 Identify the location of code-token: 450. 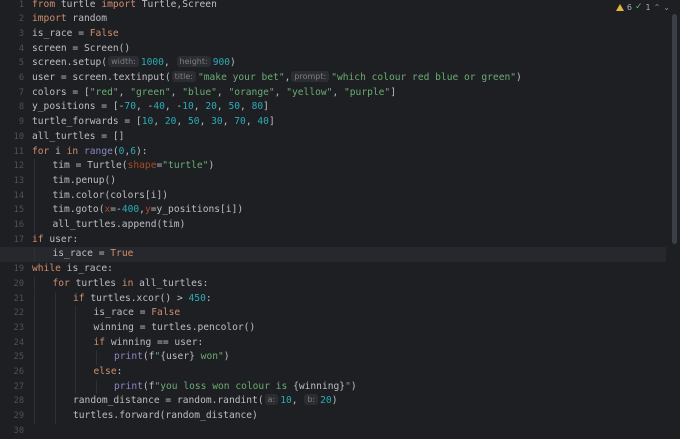
(197, 298).